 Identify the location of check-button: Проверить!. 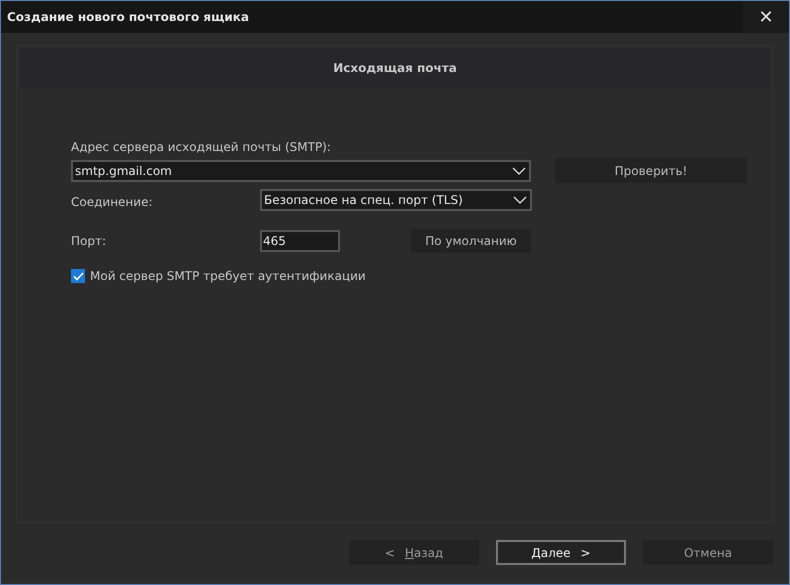
(651, 170).